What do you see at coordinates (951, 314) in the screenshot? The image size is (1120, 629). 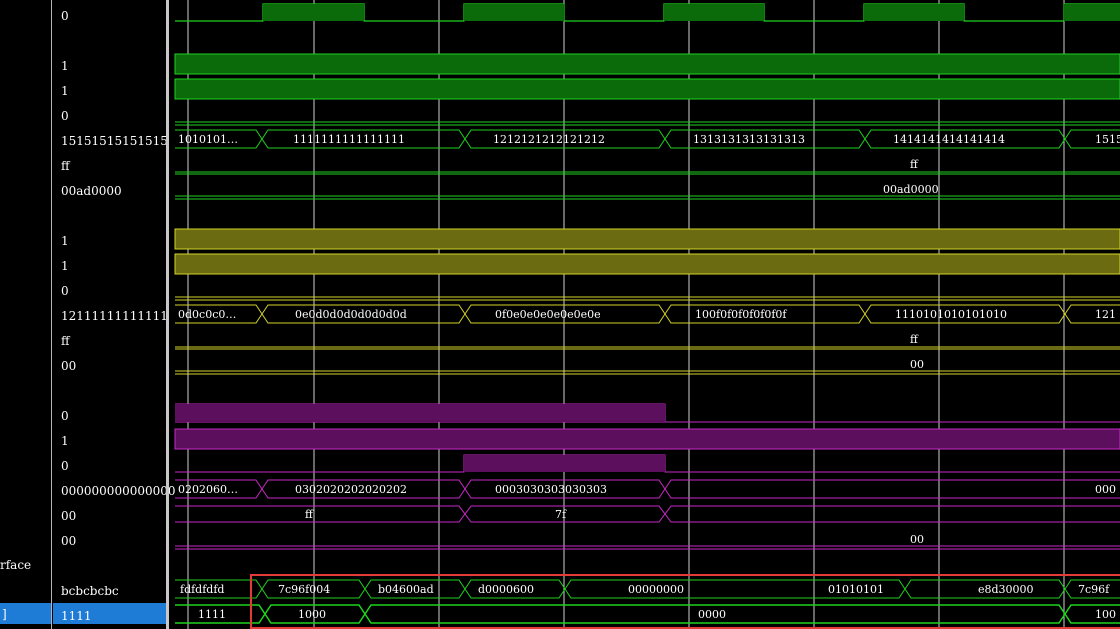 I see `yellow-bus-value-4: 1110101010101010` at bounding box center [951, 314].